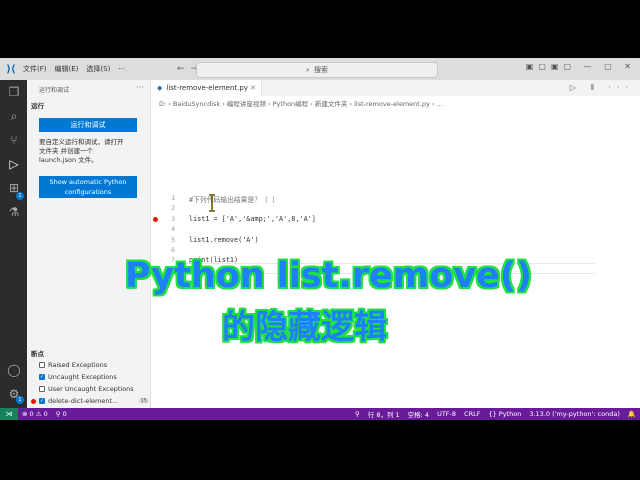 Image resolution: width=640 pixels, height=480 pixels. Describe the element at coordinates (581, 66) in the screenshot. I see `window-controls-icon: ▣▢▣▢ — ▢ ✕` at that location.